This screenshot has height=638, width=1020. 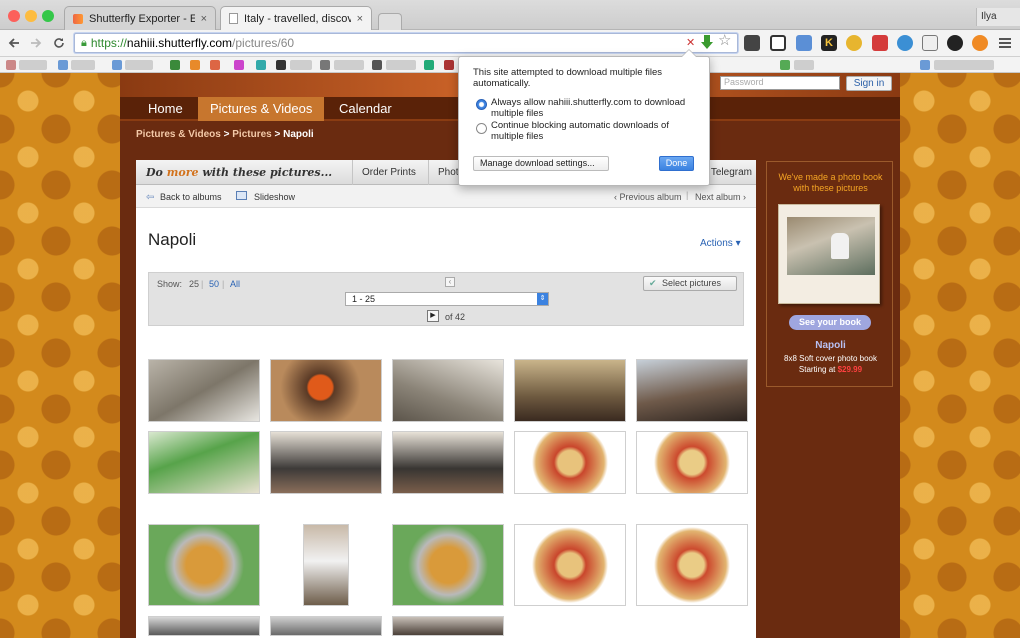 I want to click on reload-icon, so click(x=59, y=43).